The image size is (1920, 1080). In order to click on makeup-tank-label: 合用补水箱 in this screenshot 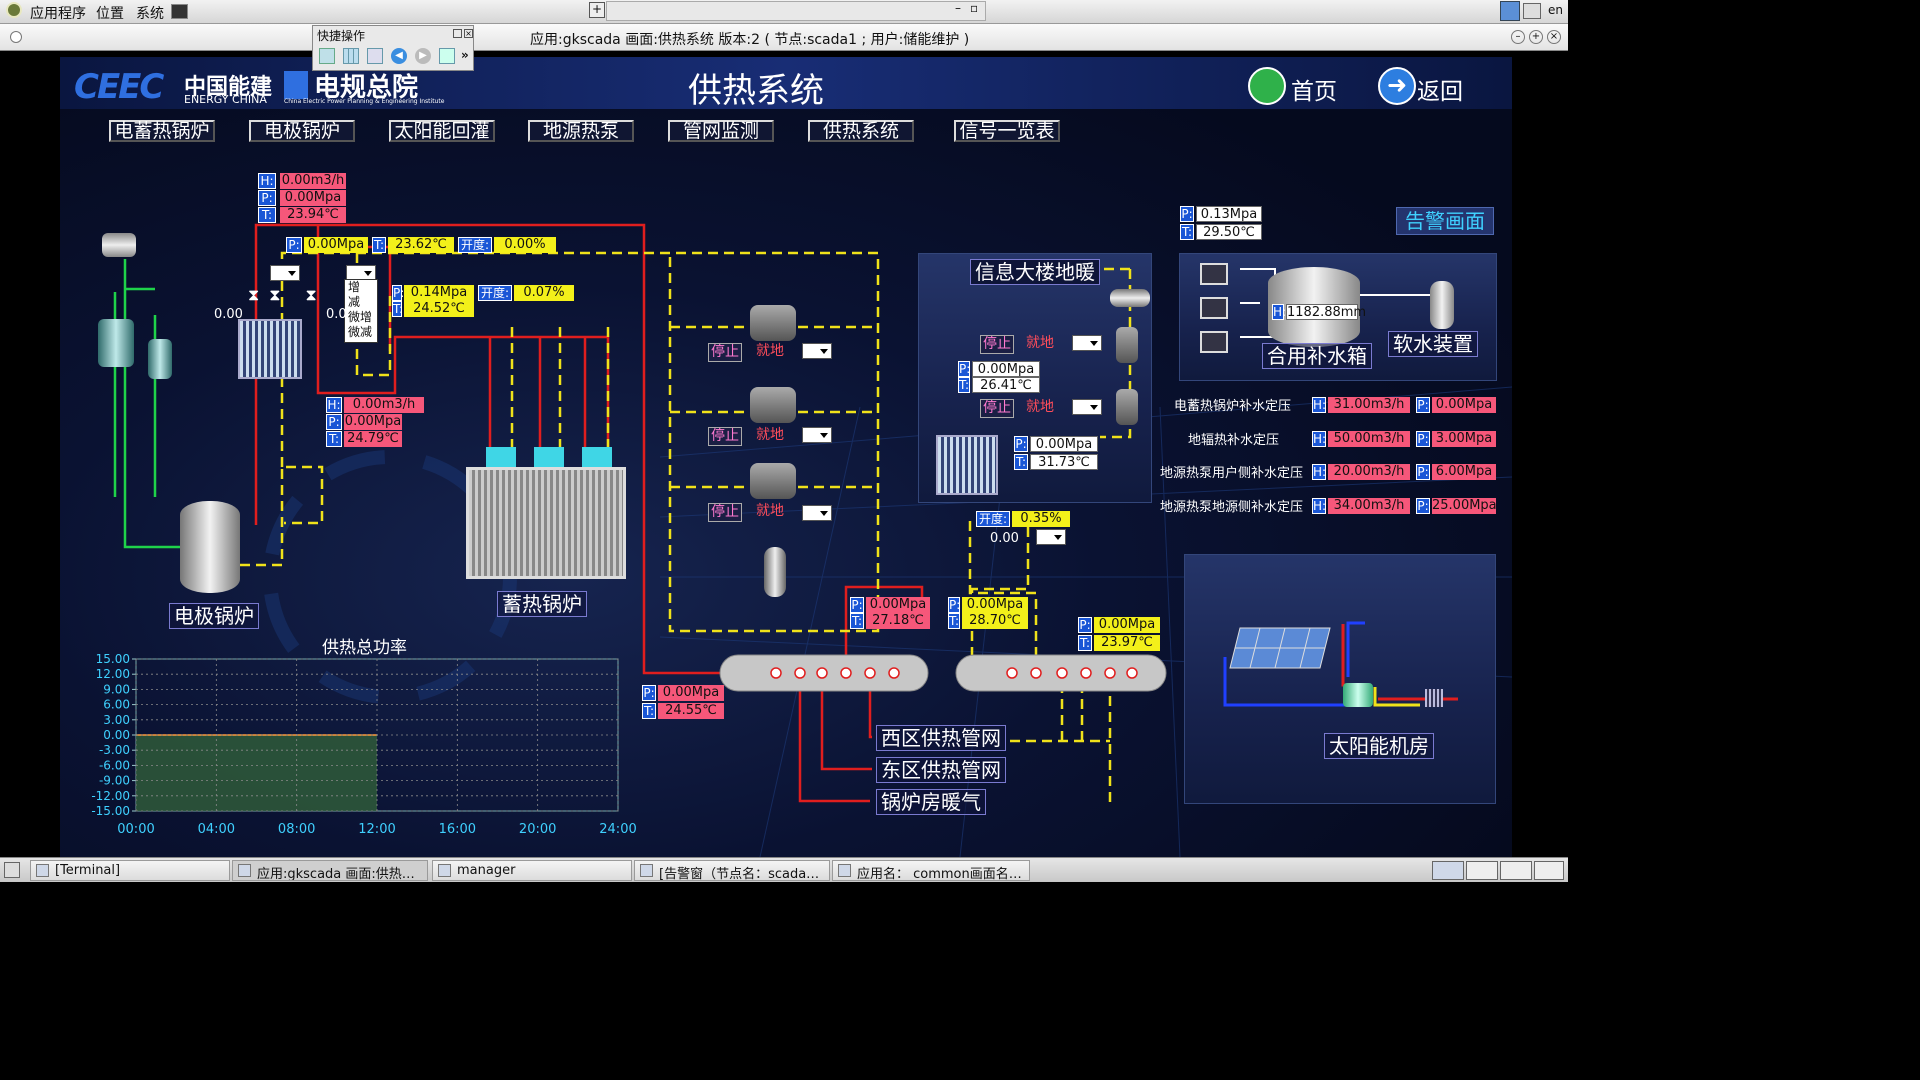, I will do `click(1317, 356)`.